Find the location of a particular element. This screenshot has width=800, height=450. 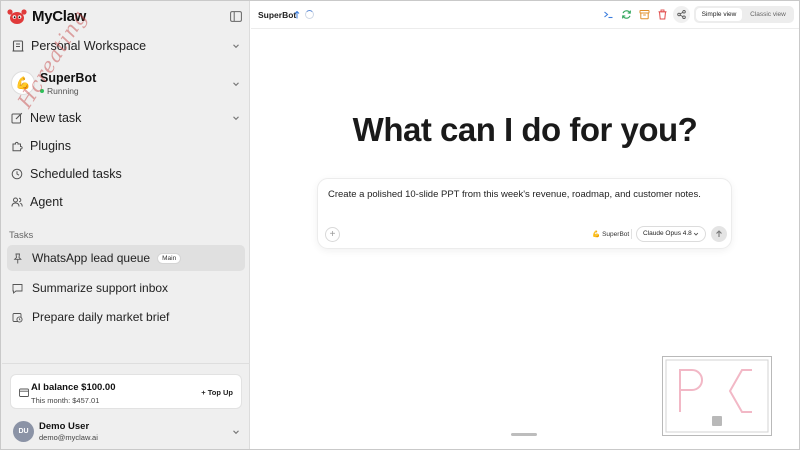

brand: MyClaw is located at coordinates (46, 16).